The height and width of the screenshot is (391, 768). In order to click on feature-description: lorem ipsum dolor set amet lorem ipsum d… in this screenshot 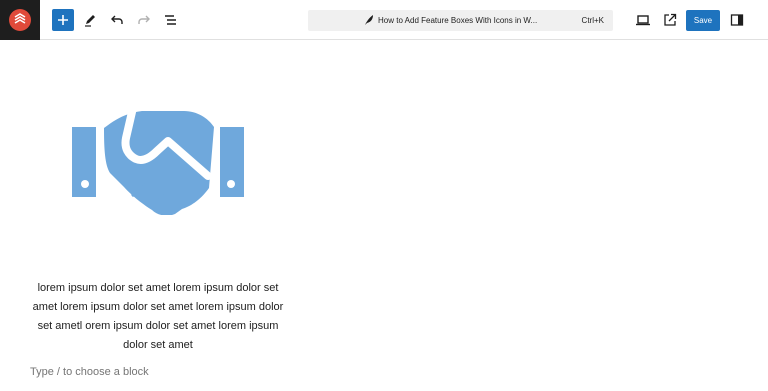, I will do `click(158, 317)`.